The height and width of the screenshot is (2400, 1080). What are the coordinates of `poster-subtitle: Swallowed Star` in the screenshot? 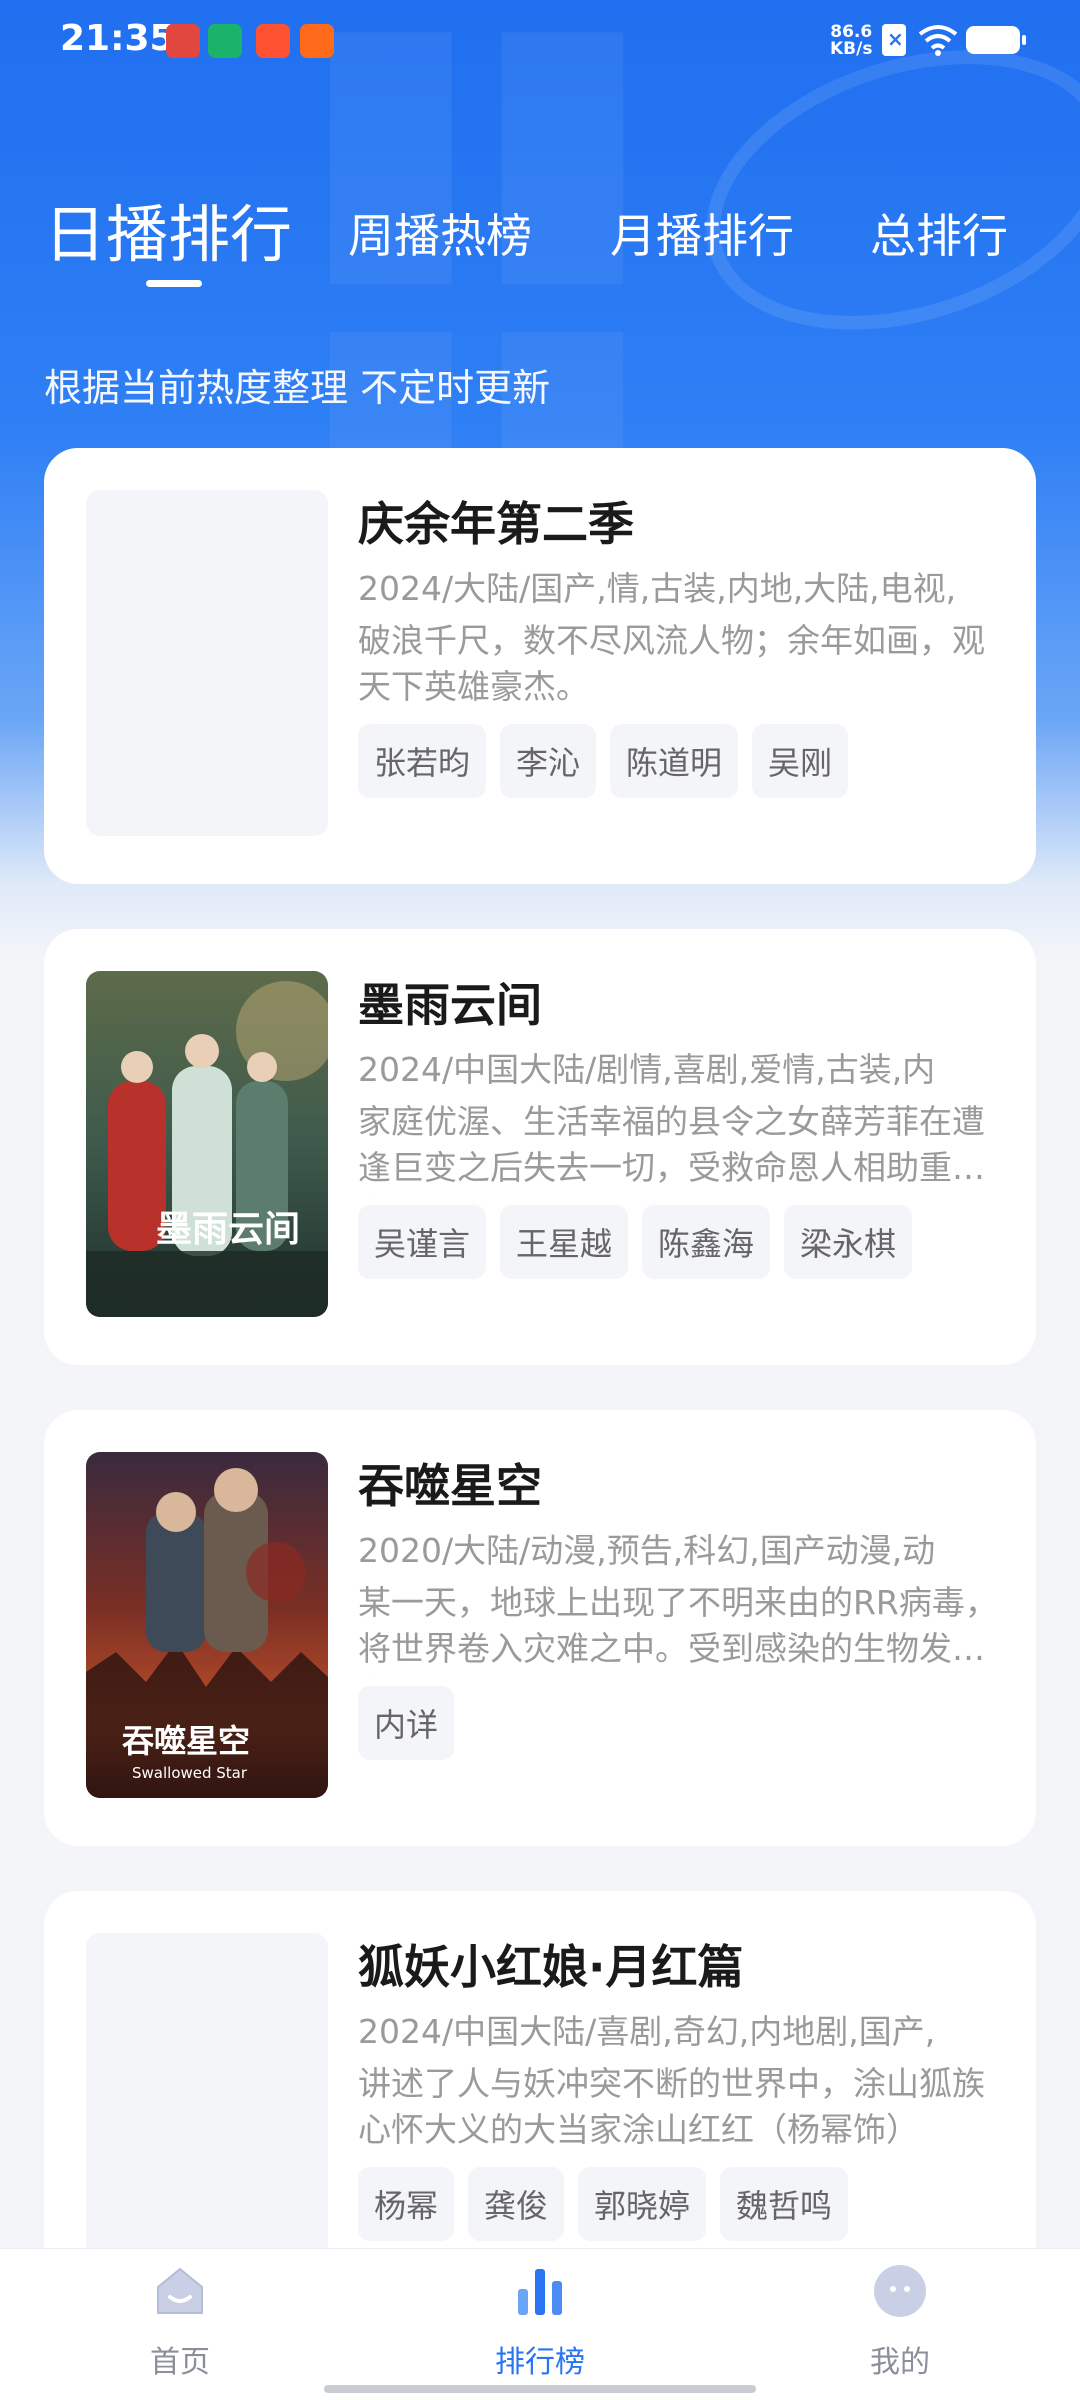 It's located at (190, 1773).